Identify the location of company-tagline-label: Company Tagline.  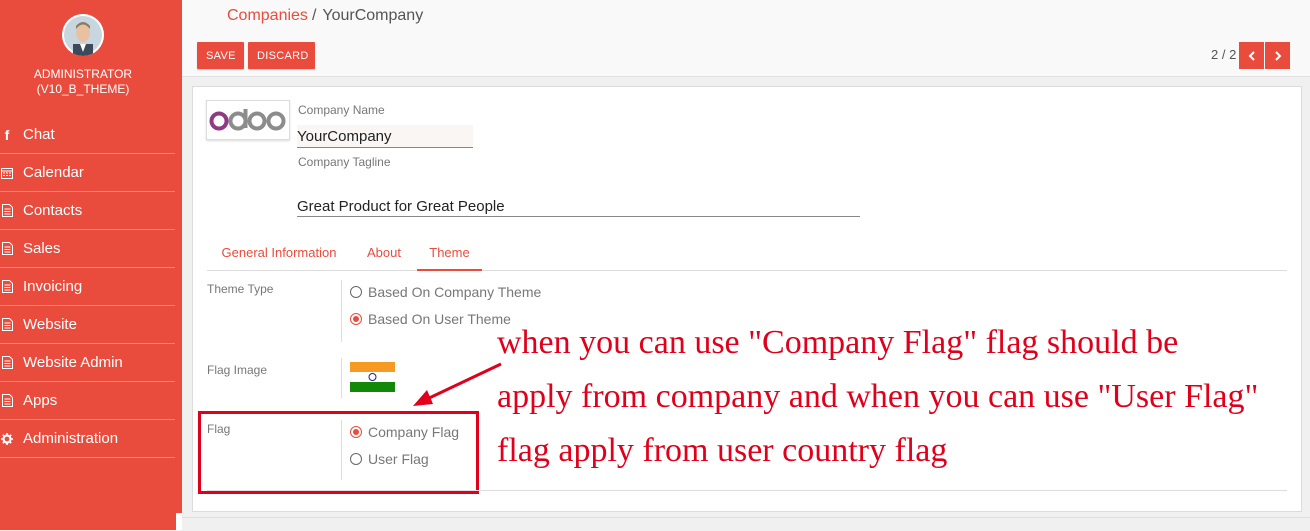
(344, 162).